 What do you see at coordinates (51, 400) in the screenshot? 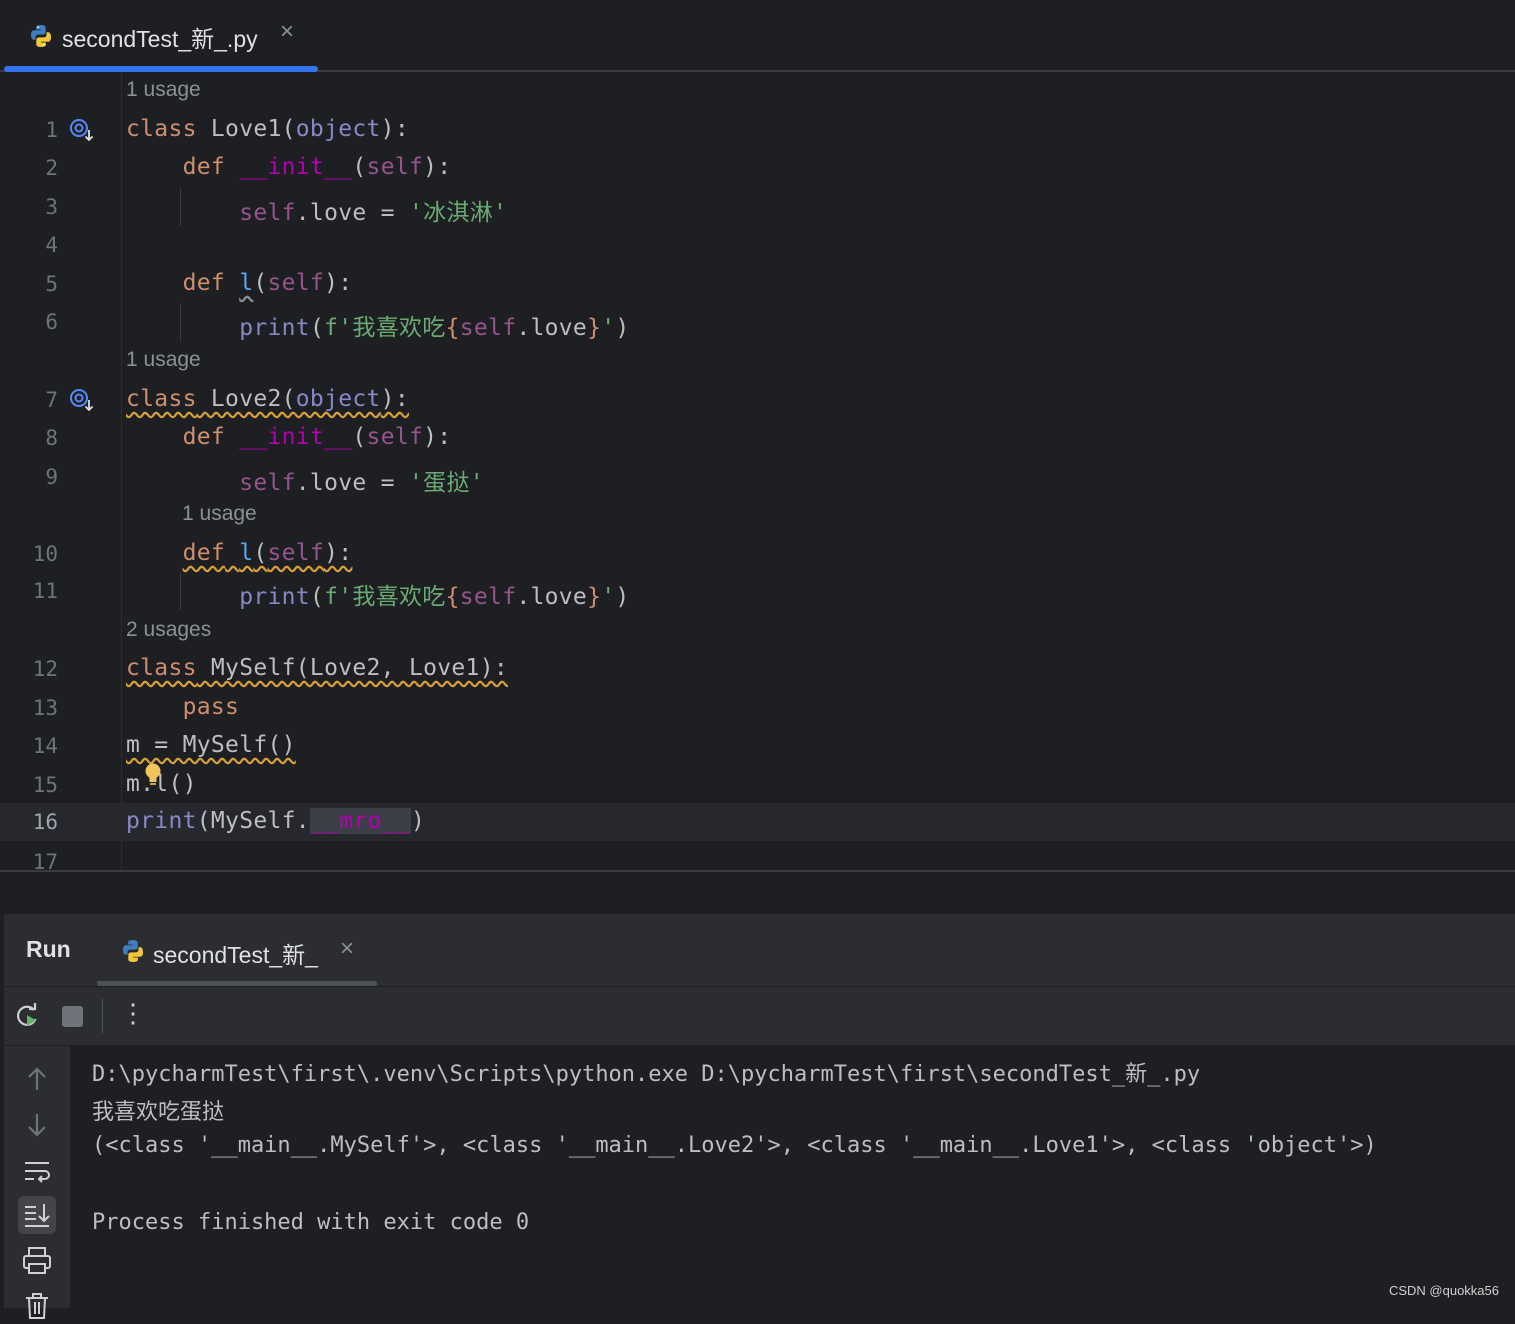
I see `line-number: 7` at bounding box center [51, 400].